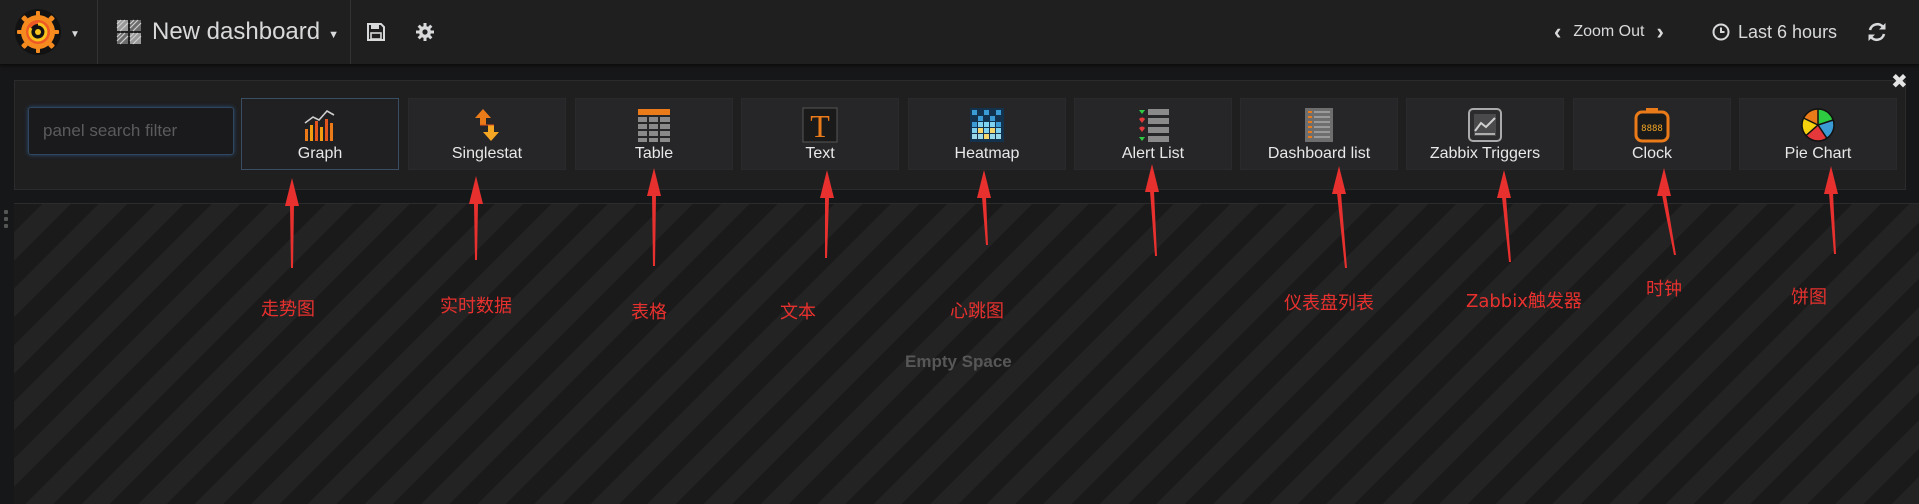 The width and height of the screenshot is (1919, 504). I want to click on refresh-button, so click(1877, 32).